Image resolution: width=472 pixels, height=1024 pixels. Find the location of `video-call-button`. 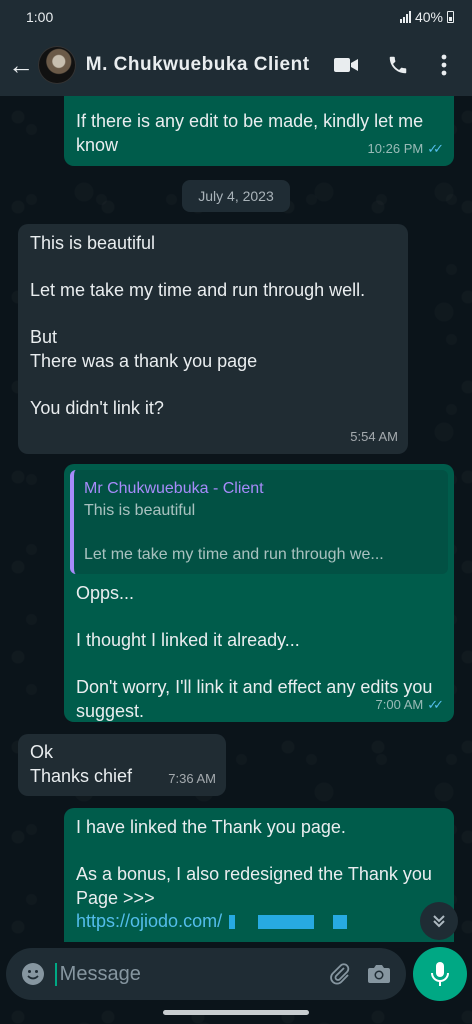

video-call-button is located at coordinates (346, 65).